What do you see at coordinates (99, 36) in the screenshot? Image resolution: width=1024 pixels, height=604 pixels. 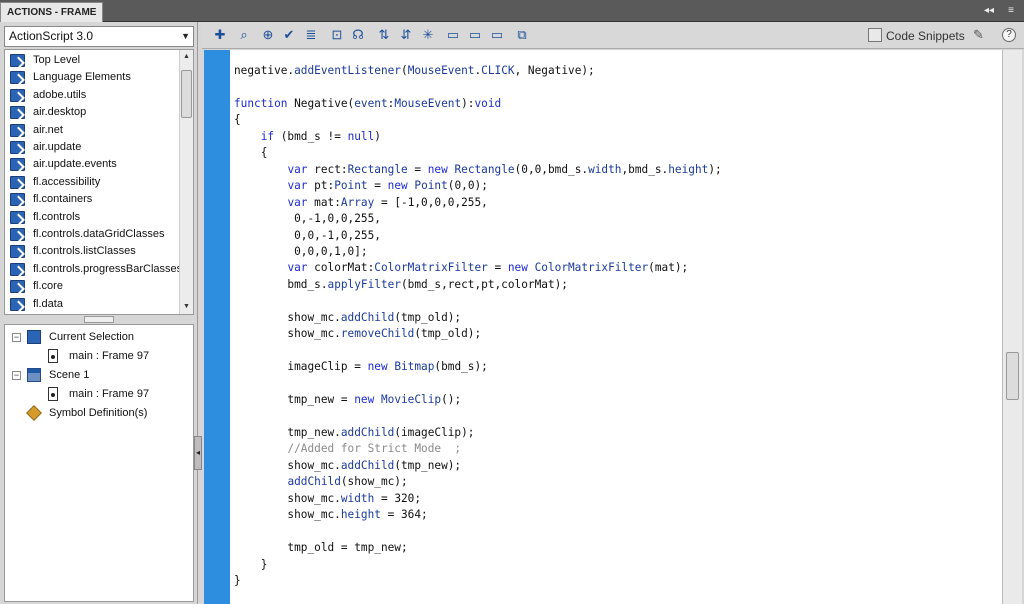 I see `language-dropdown: ActionScript 3.0 ▼` at bounding box center [99, 36].